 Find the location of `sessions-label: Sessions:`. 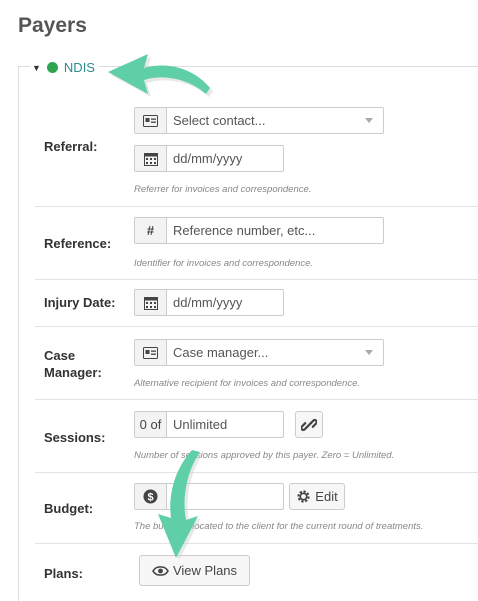

sessions-label: Sessions: is located at coordinates (75, 437).